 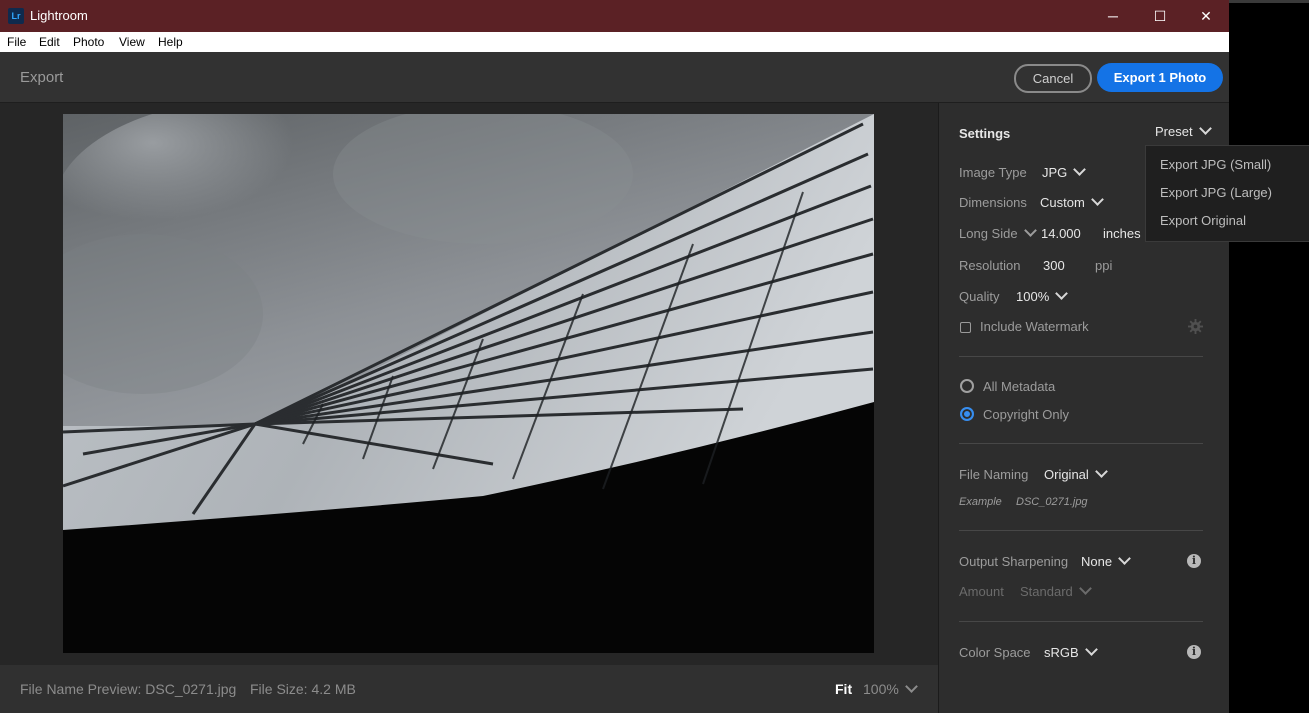 What do you see at coordinates (1062, 202) in the screenshot?
I see `dimensions-value: Custom` at bounding box center [1062, 202].